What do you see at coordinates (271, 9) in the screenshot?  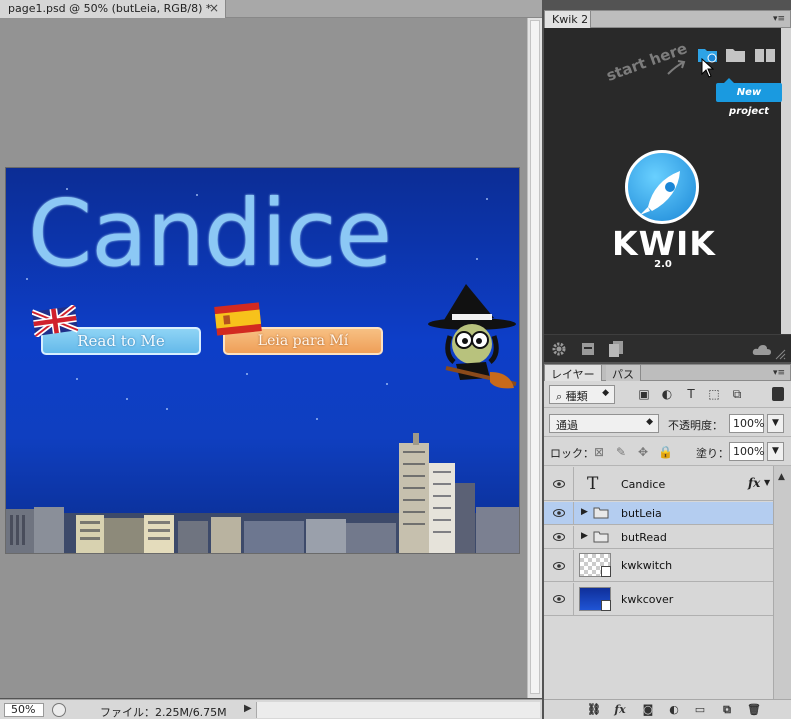 I see `document-tabbar: page1.psd @ 50% (butLeia, RGB/8) * ×` at bounding box center [271, 9].